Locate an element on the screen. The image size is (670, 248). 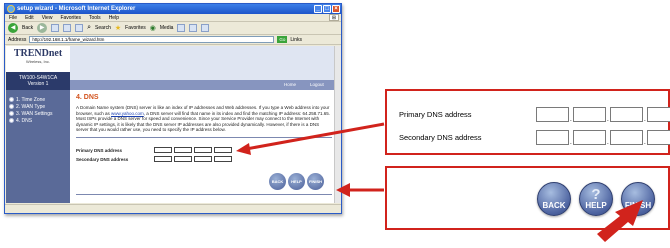
menu-tools: Tools is located at coordinates (95, 18).